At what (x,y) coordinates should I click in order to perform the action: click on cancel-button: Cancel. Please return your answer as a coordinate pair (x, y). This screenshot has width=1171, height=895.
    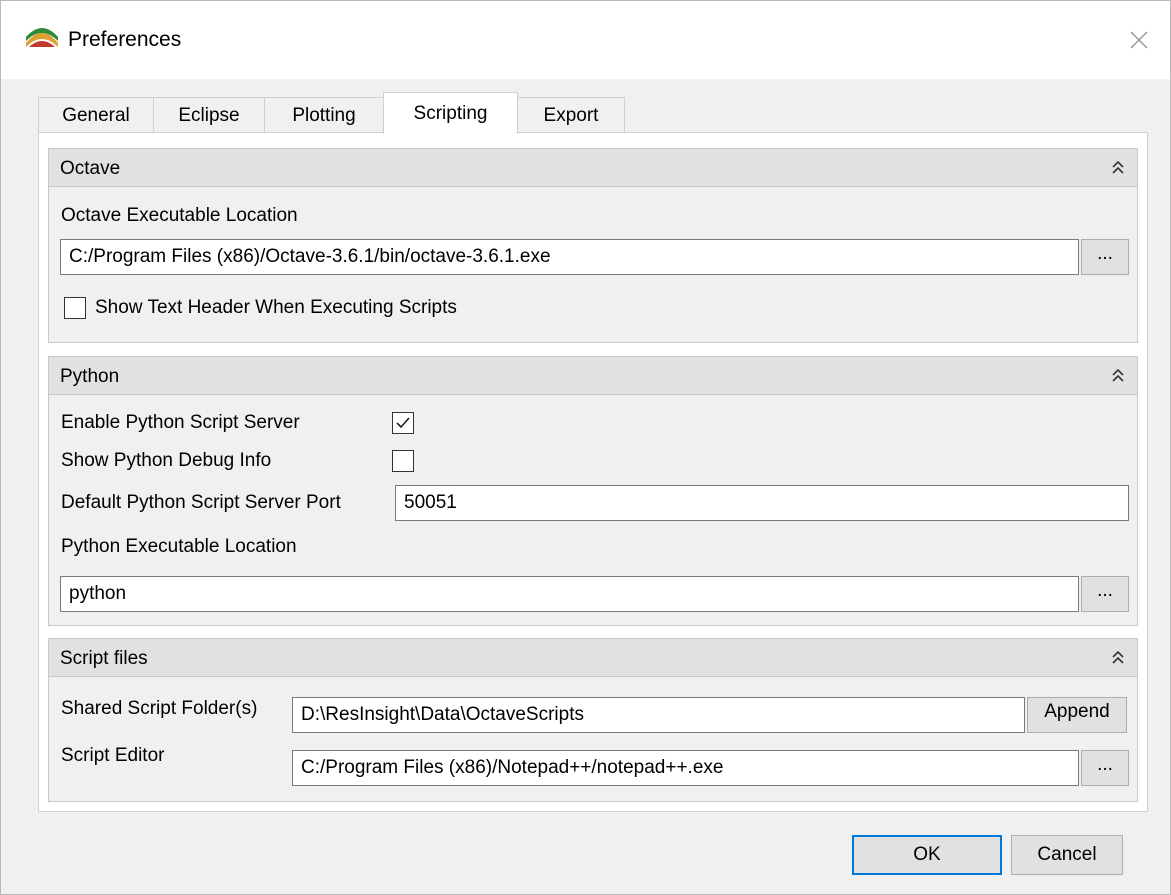
    Looking at the image, I should click on (1067, 855).